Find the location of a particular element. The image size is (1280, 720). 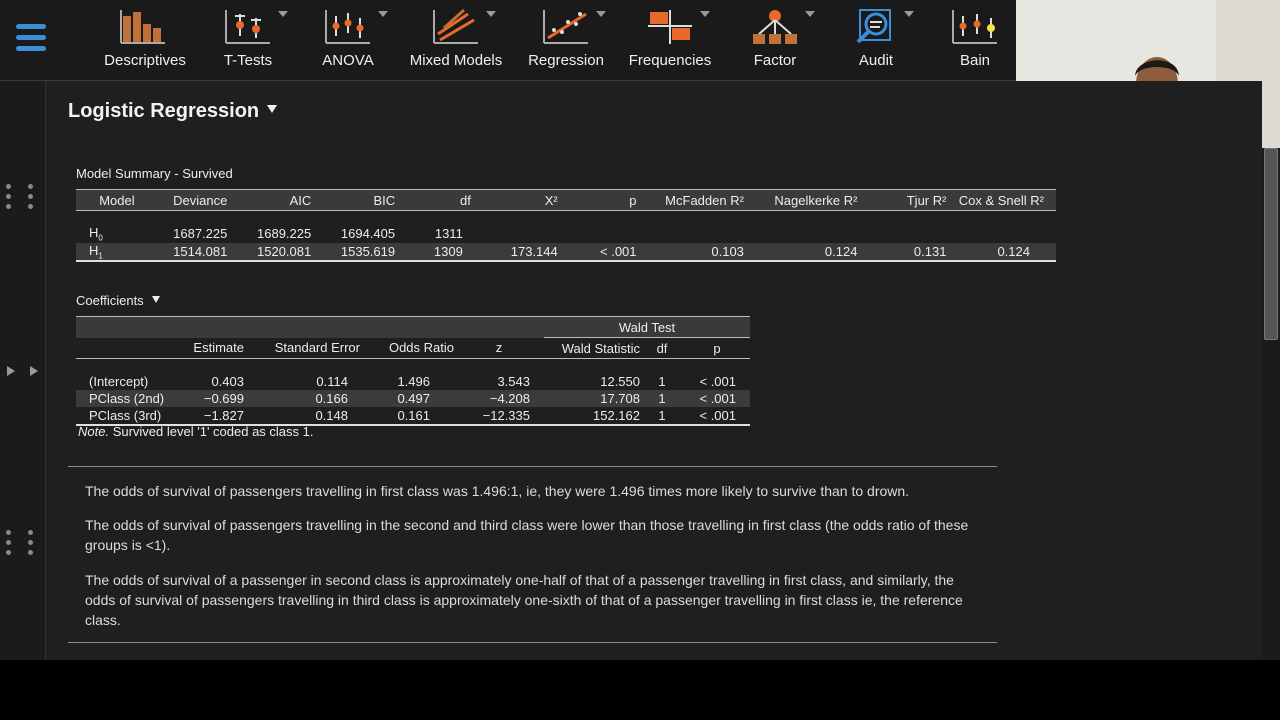

factor-icon is located at coordinates (775, 27).